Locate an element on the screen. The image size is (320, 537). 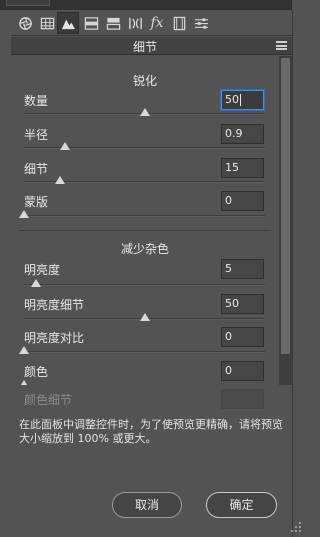
panel-scrollbar is located at coordinates (285, 220).